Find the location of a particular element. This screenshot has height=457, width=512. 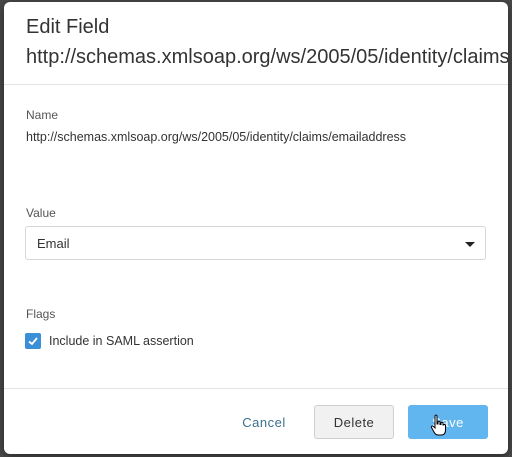

name-label: Name is located at coordinates (42, 115).